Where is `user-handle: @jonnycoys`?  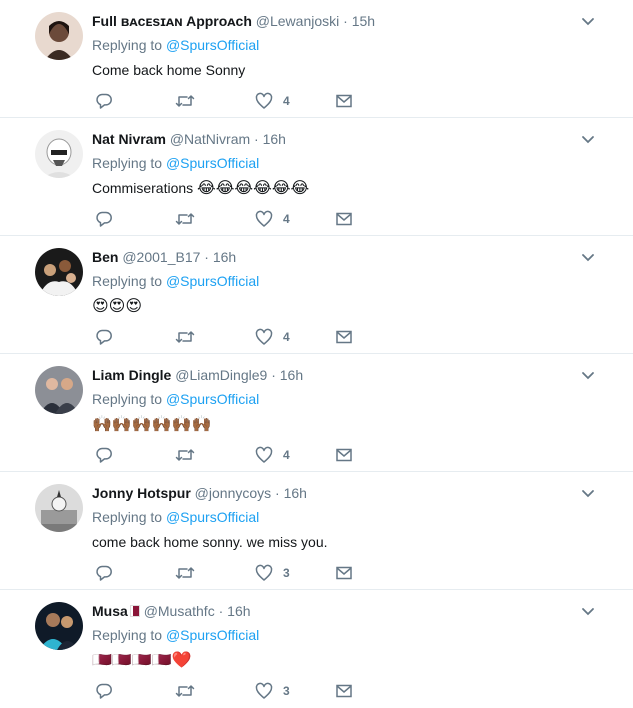
user-handle: @jonnycoys is located at coordinates (233, 493).